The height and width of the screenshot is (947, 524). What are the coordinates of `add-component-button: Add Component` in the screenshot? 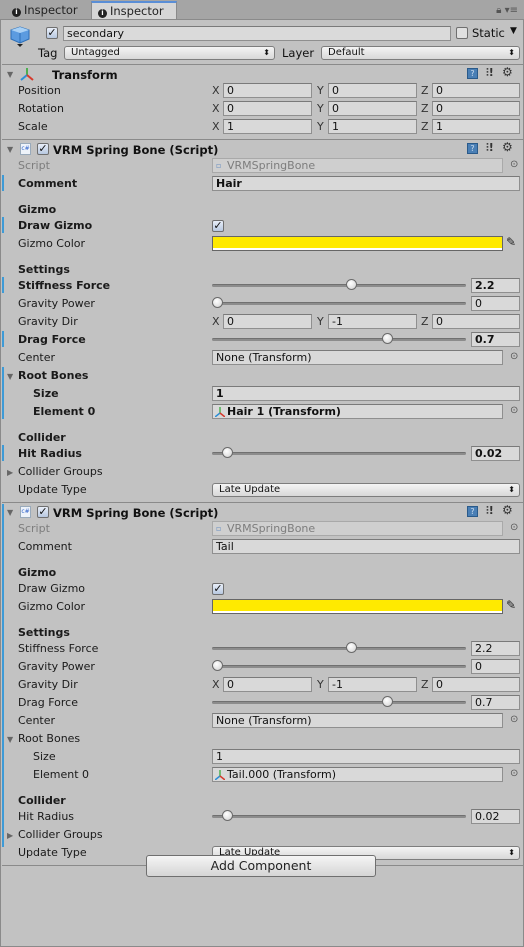 It's located at (261, 866).